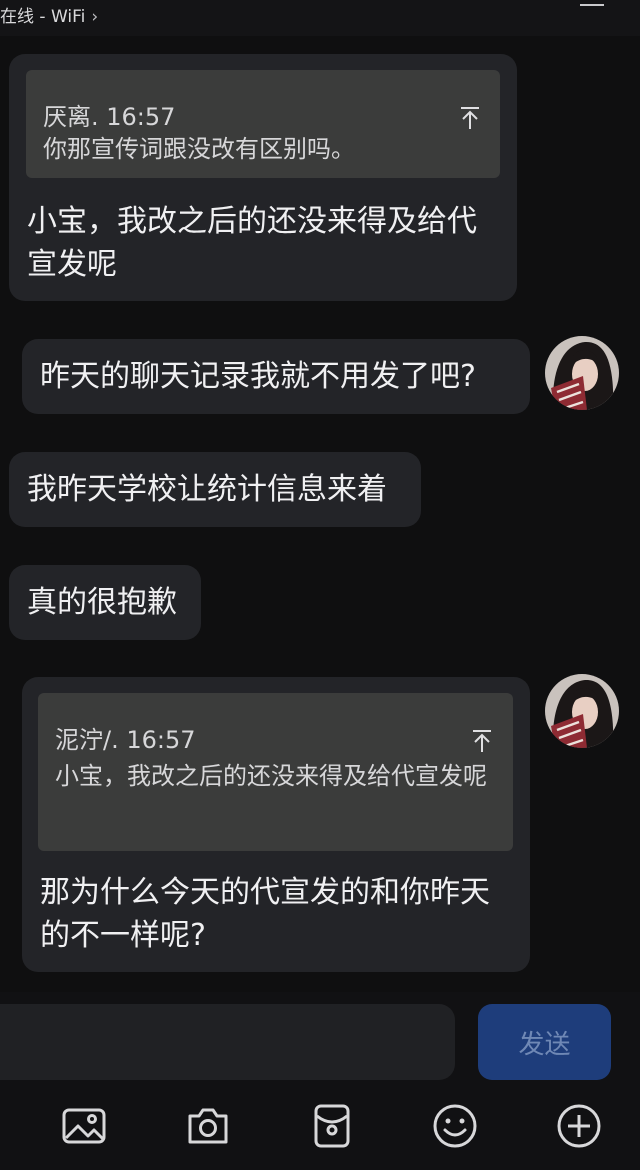  I want to click on message-input, so click(227, 1042).